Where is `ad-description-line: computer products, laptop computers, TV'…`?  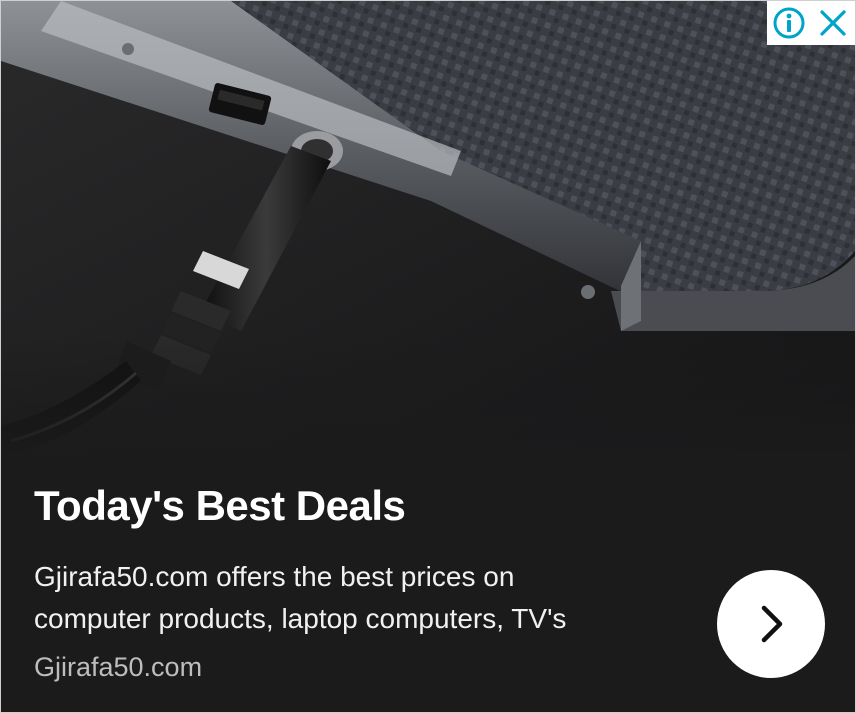 ad-description-line: computer products, laptop computers, TV'… is located at coordinates (300, 618).